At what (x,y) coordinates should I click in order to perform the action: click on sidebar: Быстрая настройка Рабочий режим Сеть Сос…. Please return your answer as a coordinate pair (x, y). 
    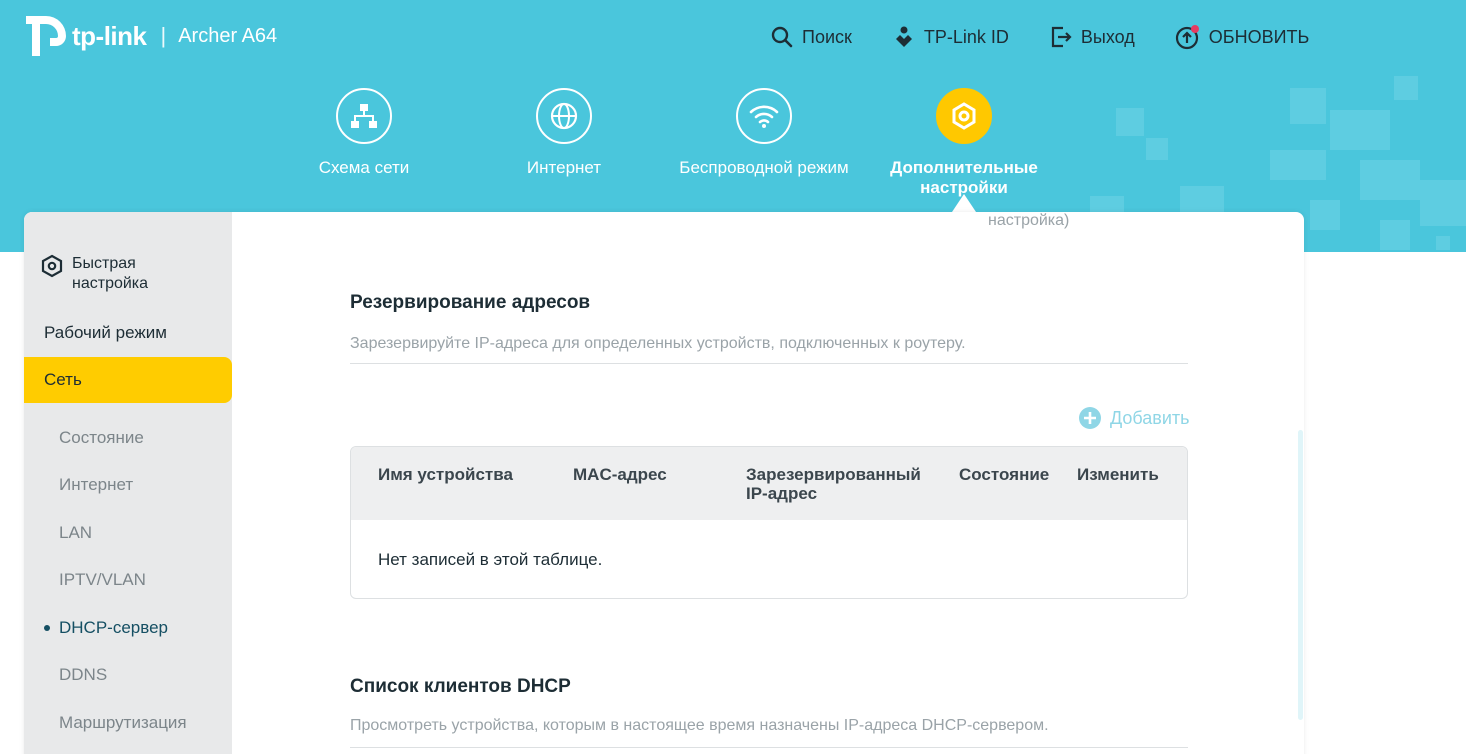
    Looking at the image, I should click on (128, 483).